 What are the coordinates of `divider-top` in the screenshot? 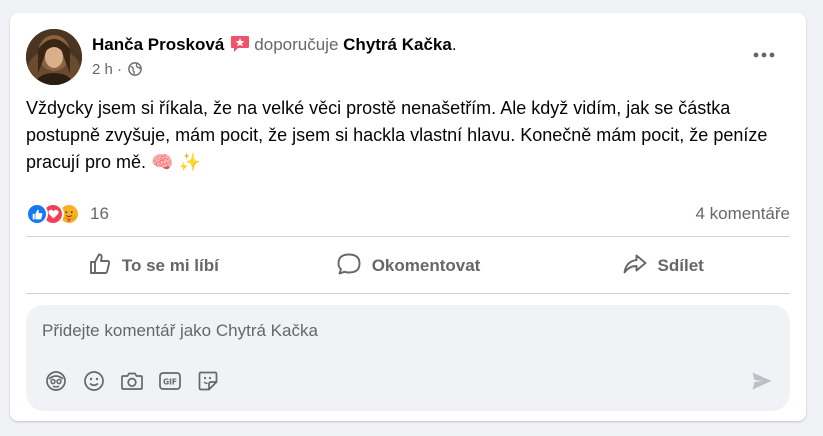 It's located at (408, 236).